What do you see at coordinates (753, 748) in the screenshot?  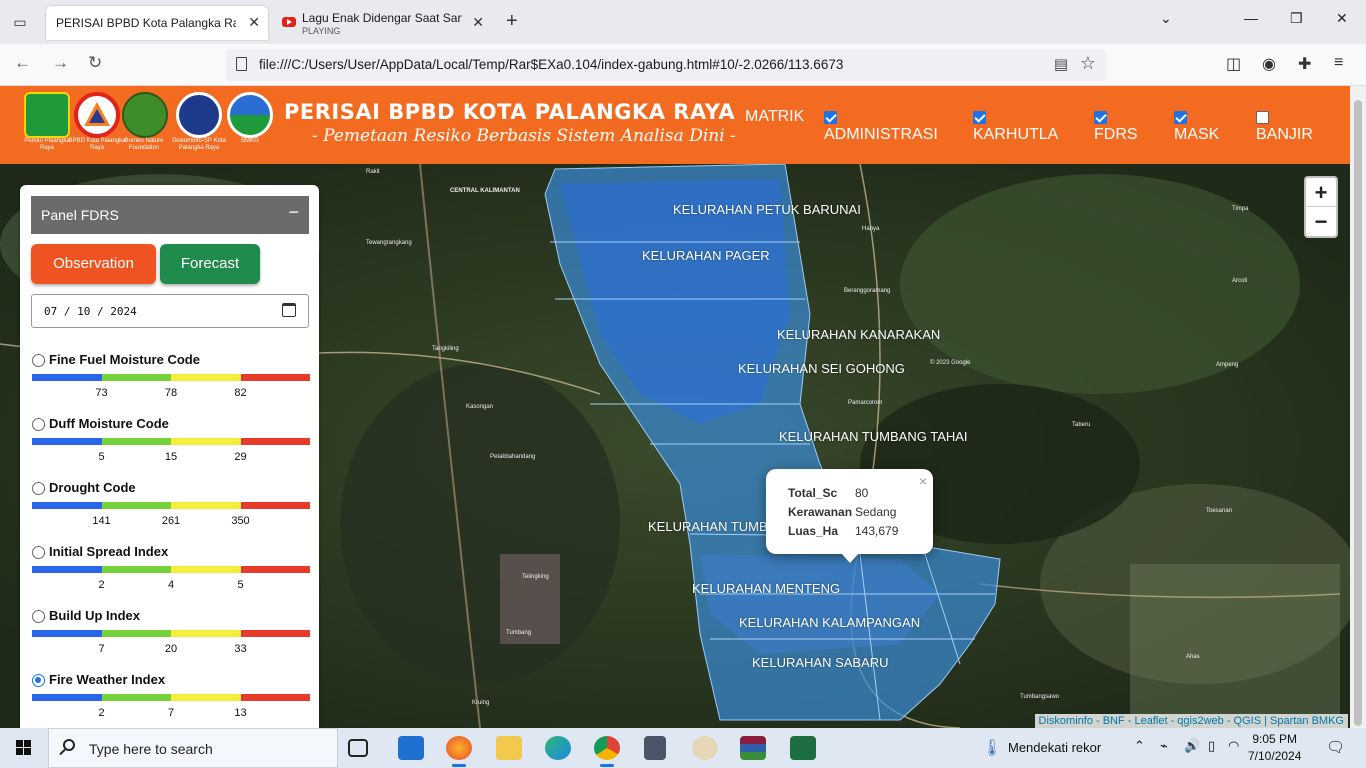 I see `winrar-icon` at bounding box center [753, 748].